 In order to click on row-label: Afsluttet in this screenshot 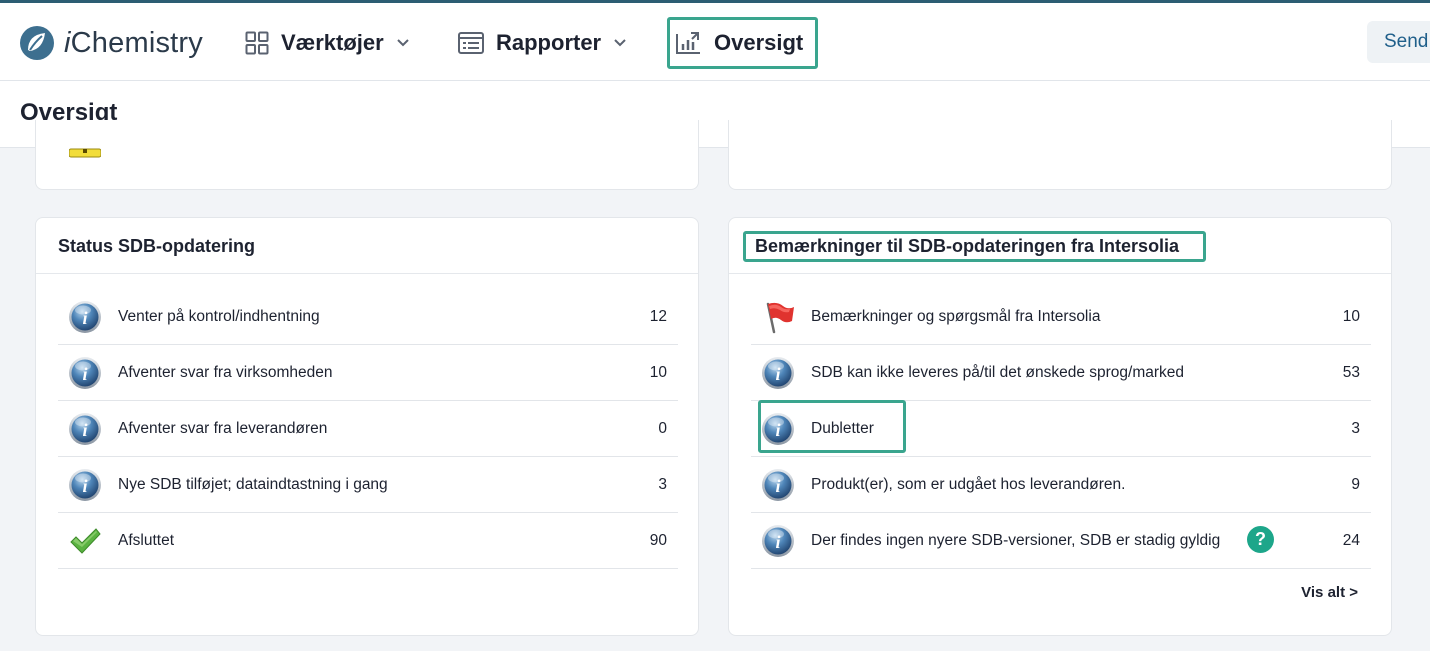, I will do `click(146, 540)`.